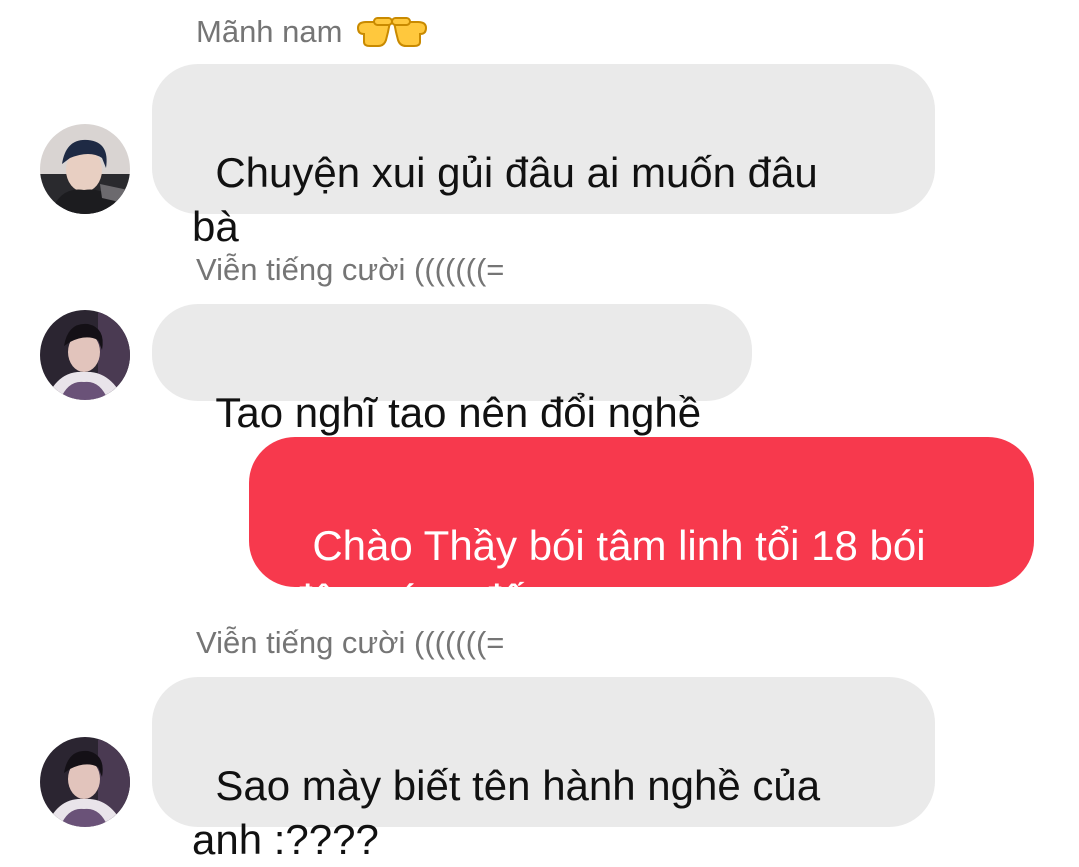 The height and width of the screenshot is (867, 1079). Describe the element at coordinates (458, 412) in the screenshot. I see `message-text: Tao nghĩ tao nên đổi nghề` at that location.